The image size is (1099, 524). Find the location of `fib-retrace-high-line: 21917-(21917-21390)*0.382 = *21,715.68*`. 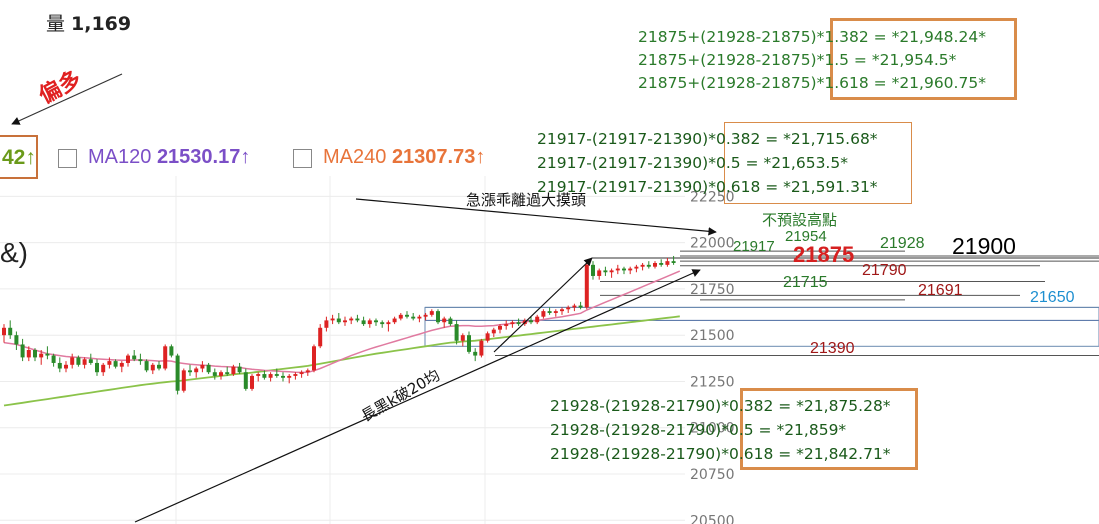

fib-retrace-high-line: 21917-(21917-21390)*0.382 = *21,715.68* is located at coordinates (707, 139).